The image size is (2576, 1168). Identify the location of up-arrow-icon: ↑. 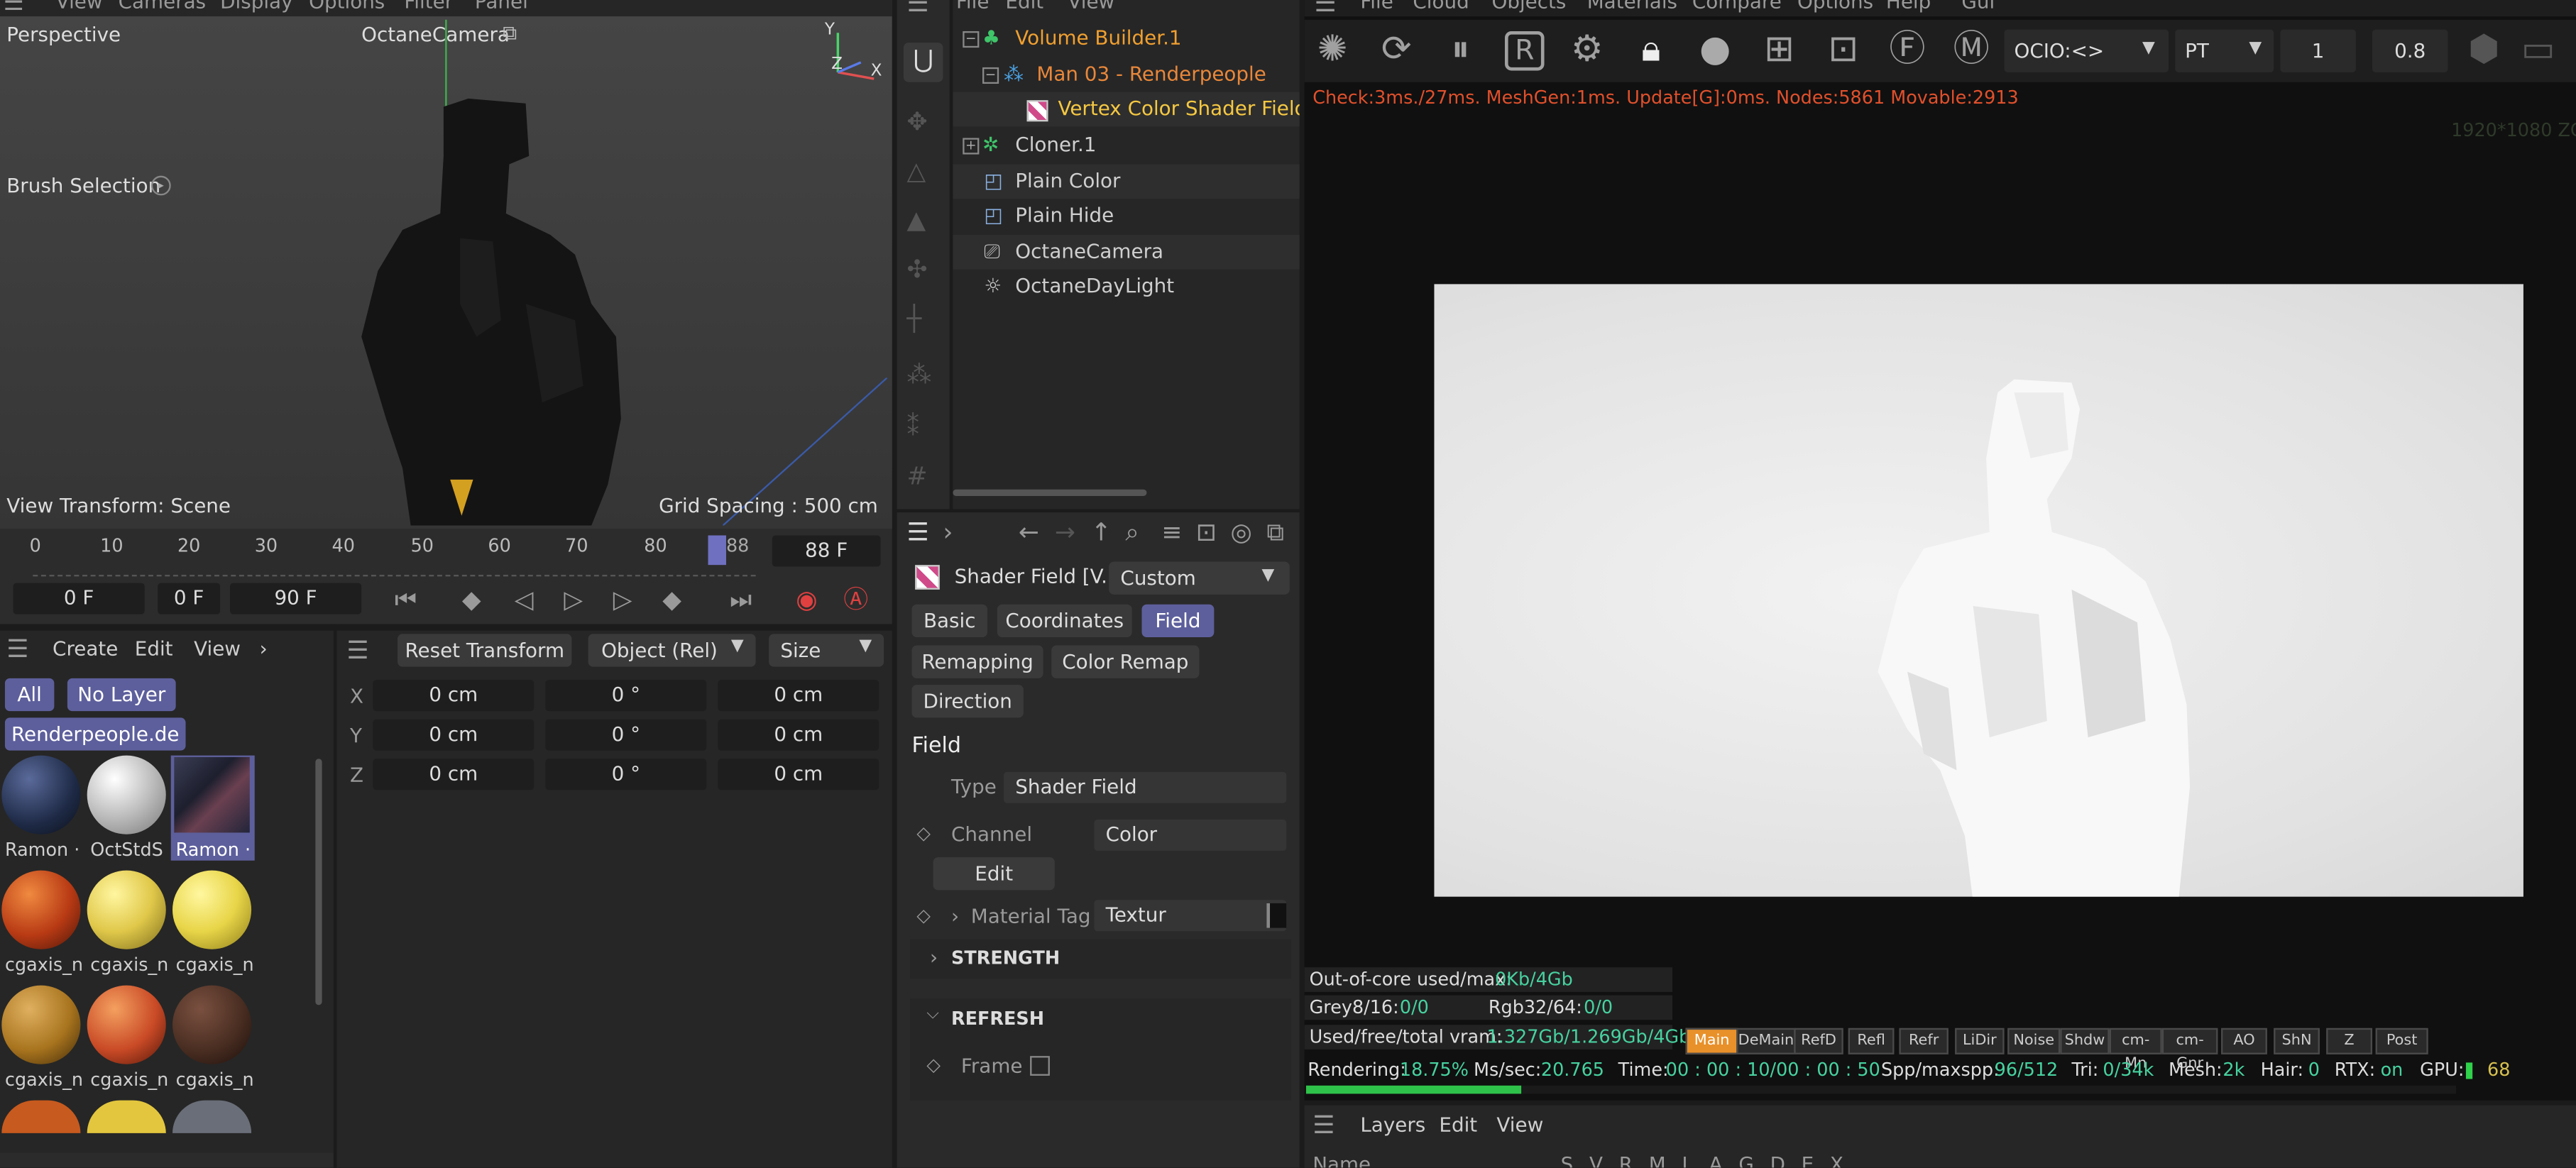
(1101, 532).